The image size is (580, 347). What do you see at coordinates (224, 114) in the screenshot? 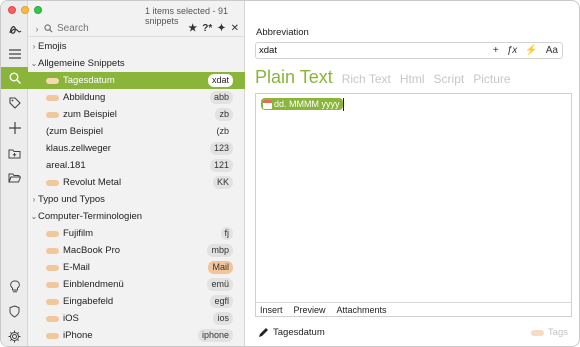
I see `abbreviation-badge: zb` at bounding box center [224, 114].